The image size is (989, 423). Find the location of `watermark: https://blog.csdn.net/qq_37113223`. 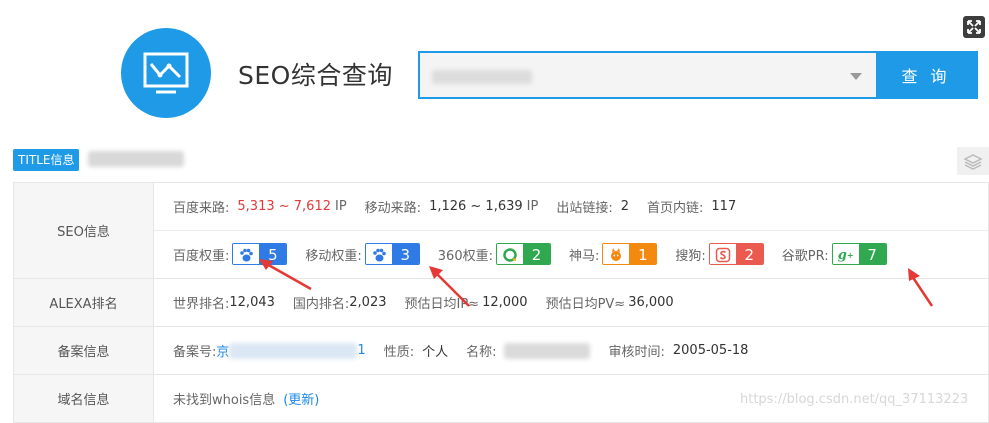

watermark: https://blog.csdn.net/qq_37113223 is located at coordinates (854, 399).